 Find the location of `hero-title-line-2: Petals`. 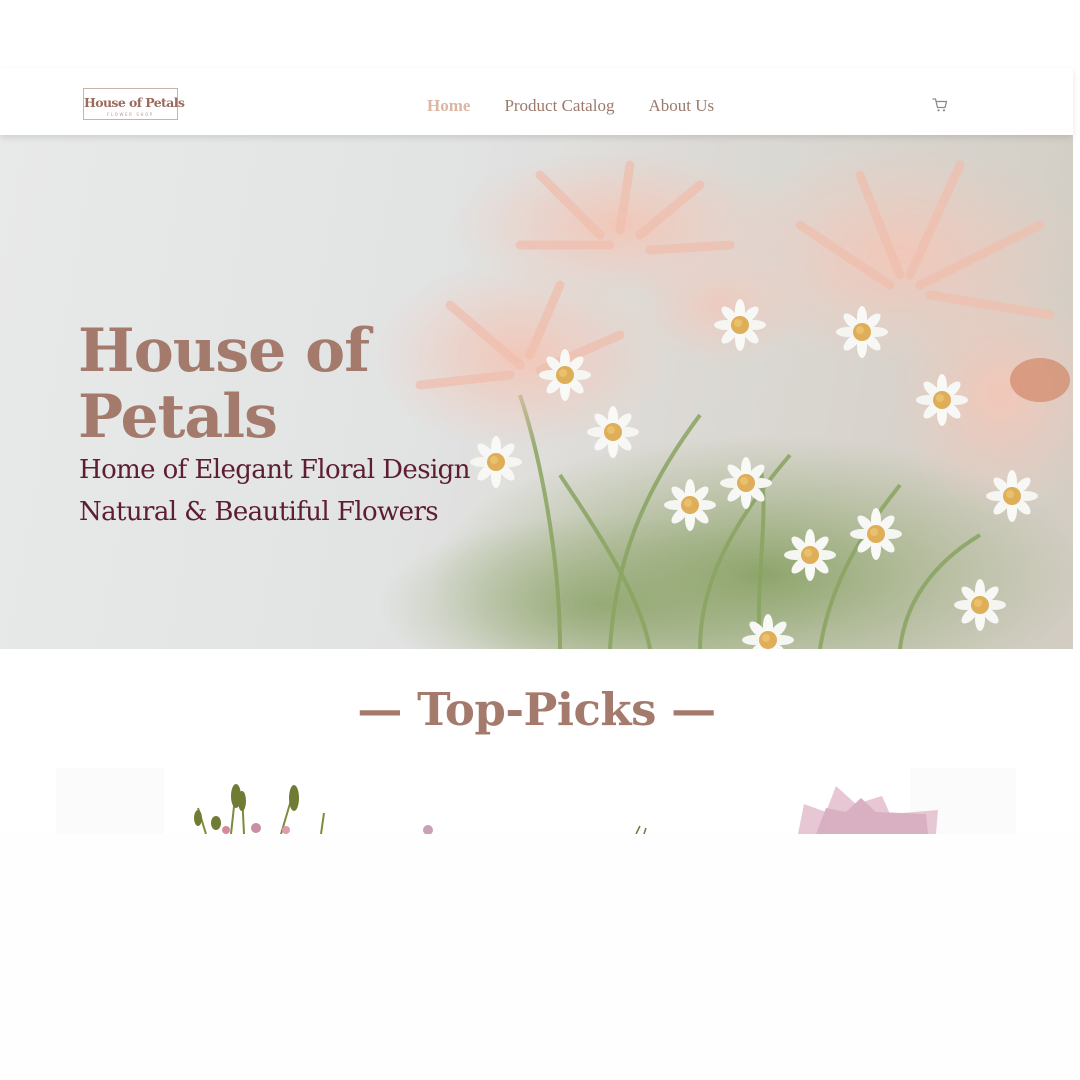

hero-title-line-2: Petals is located at coordinates (178, 417).